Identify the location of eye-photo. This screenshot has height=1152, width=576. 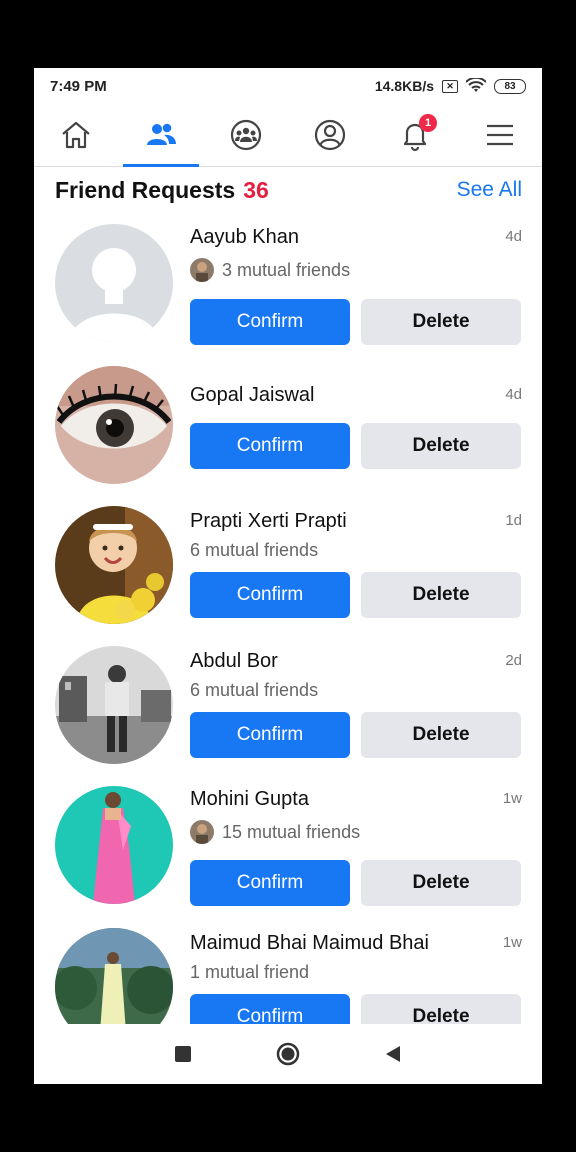
(114, 425).